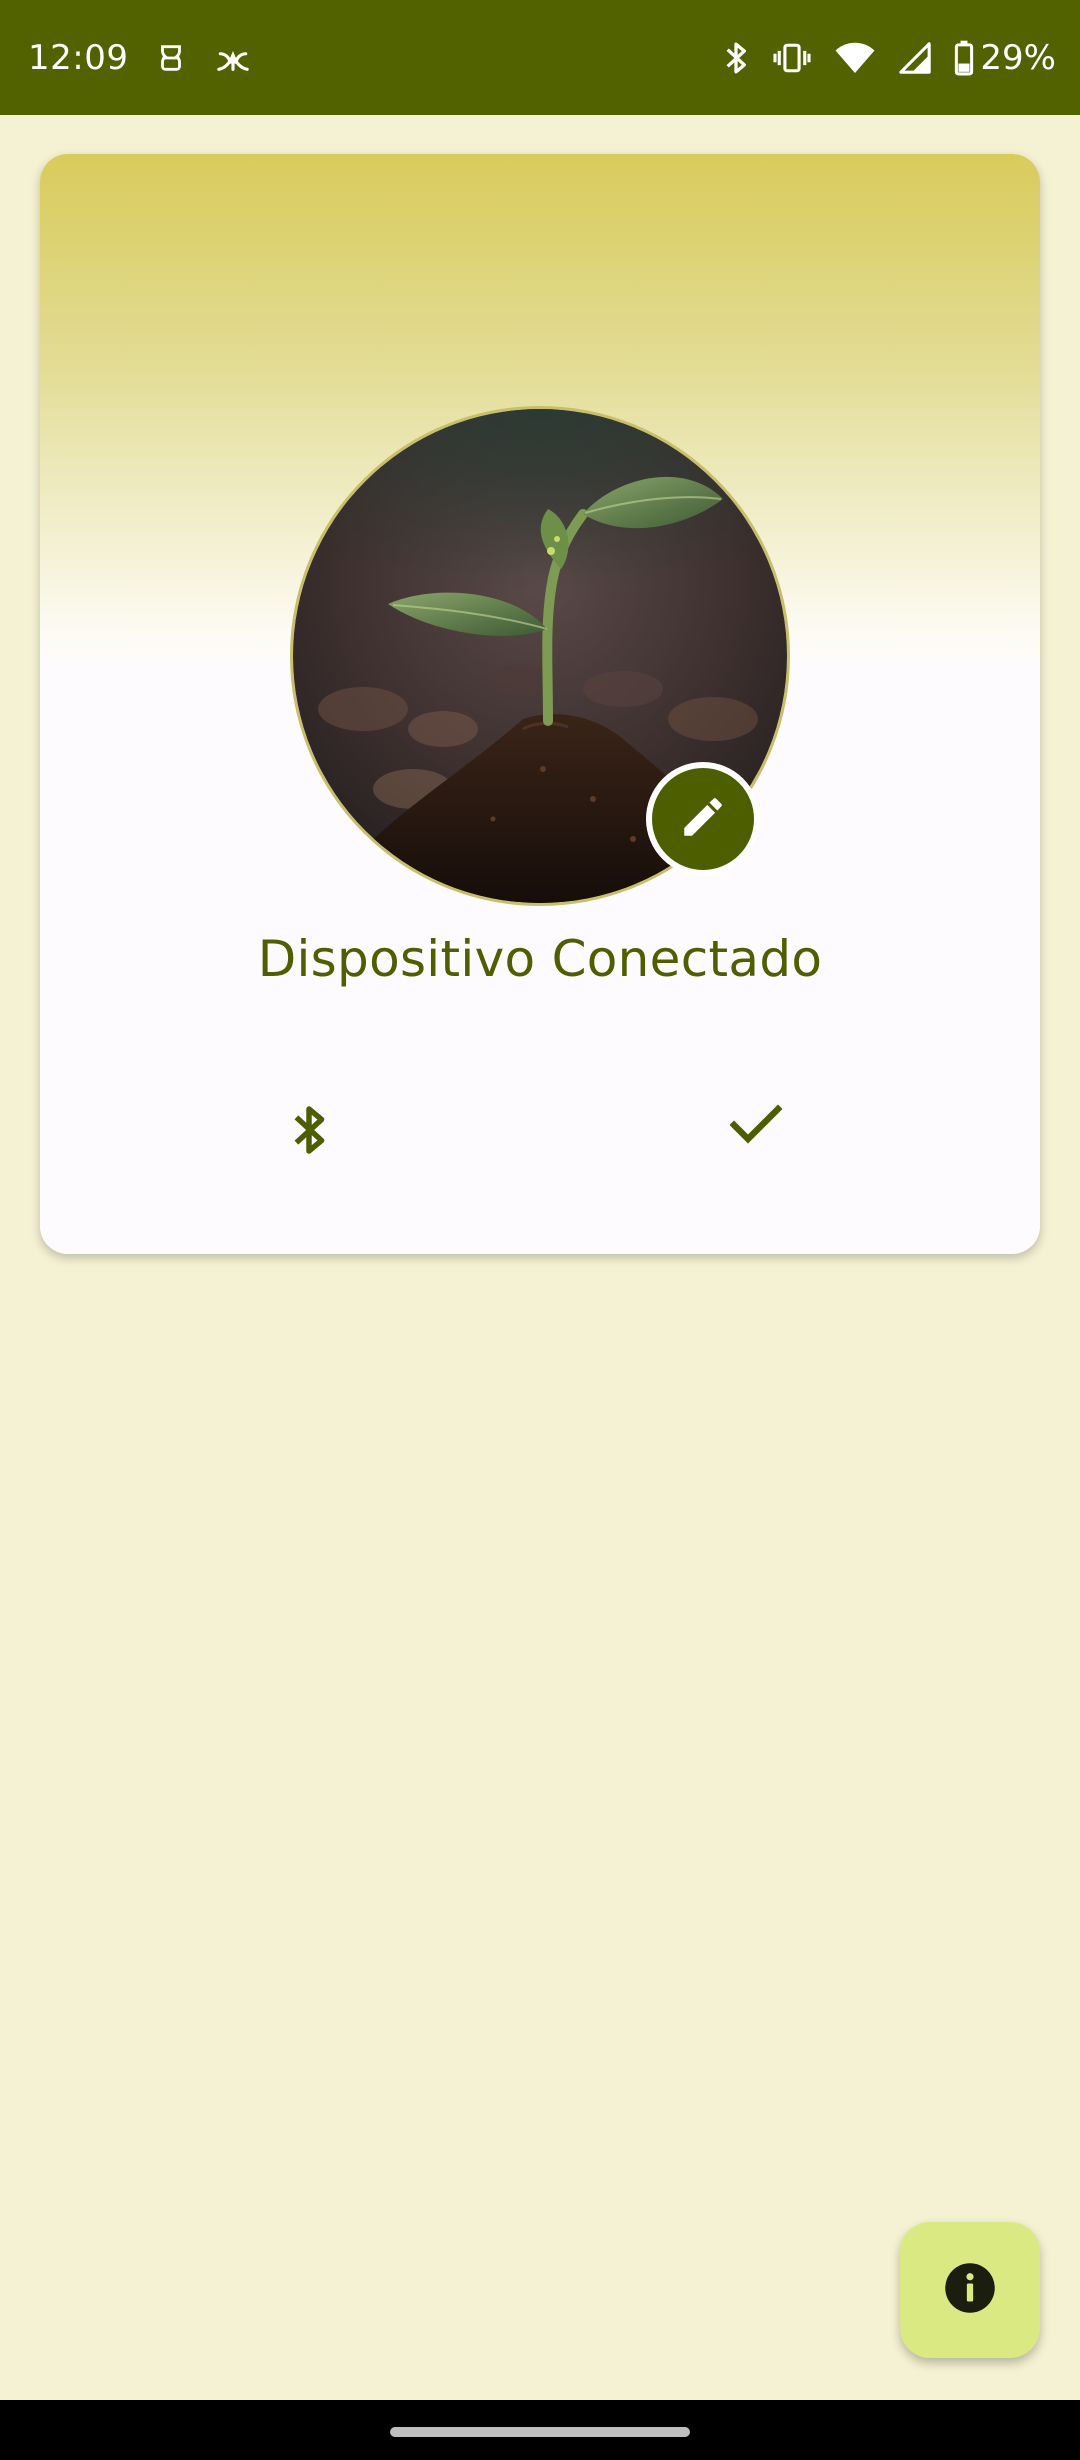 This screenshot has width=1080, height=2460. I want to click on check-icon, so click(756, 1127).